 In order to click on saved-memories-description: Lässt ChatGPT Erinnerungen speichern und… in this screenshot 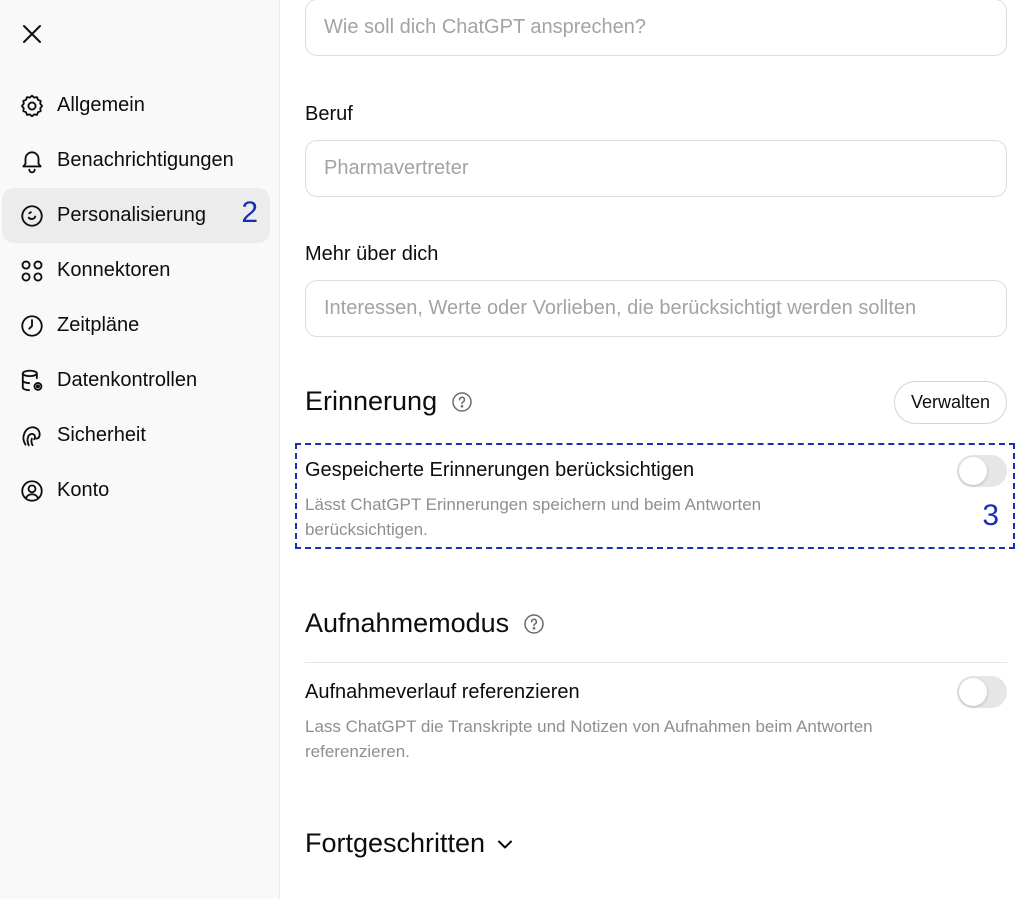, I will do `click(533, 517)`.